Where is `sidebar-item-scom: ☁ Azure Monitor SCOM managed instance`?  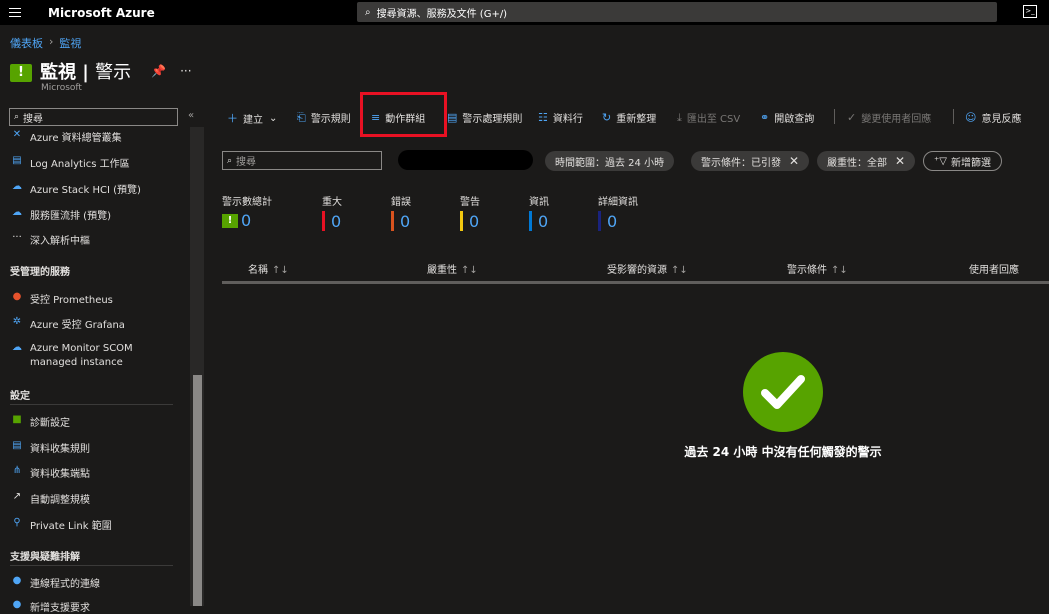 sidebar-item-scom: ☁ Azure Monitor SCOM managed instance is located at coordinates (71, 356).